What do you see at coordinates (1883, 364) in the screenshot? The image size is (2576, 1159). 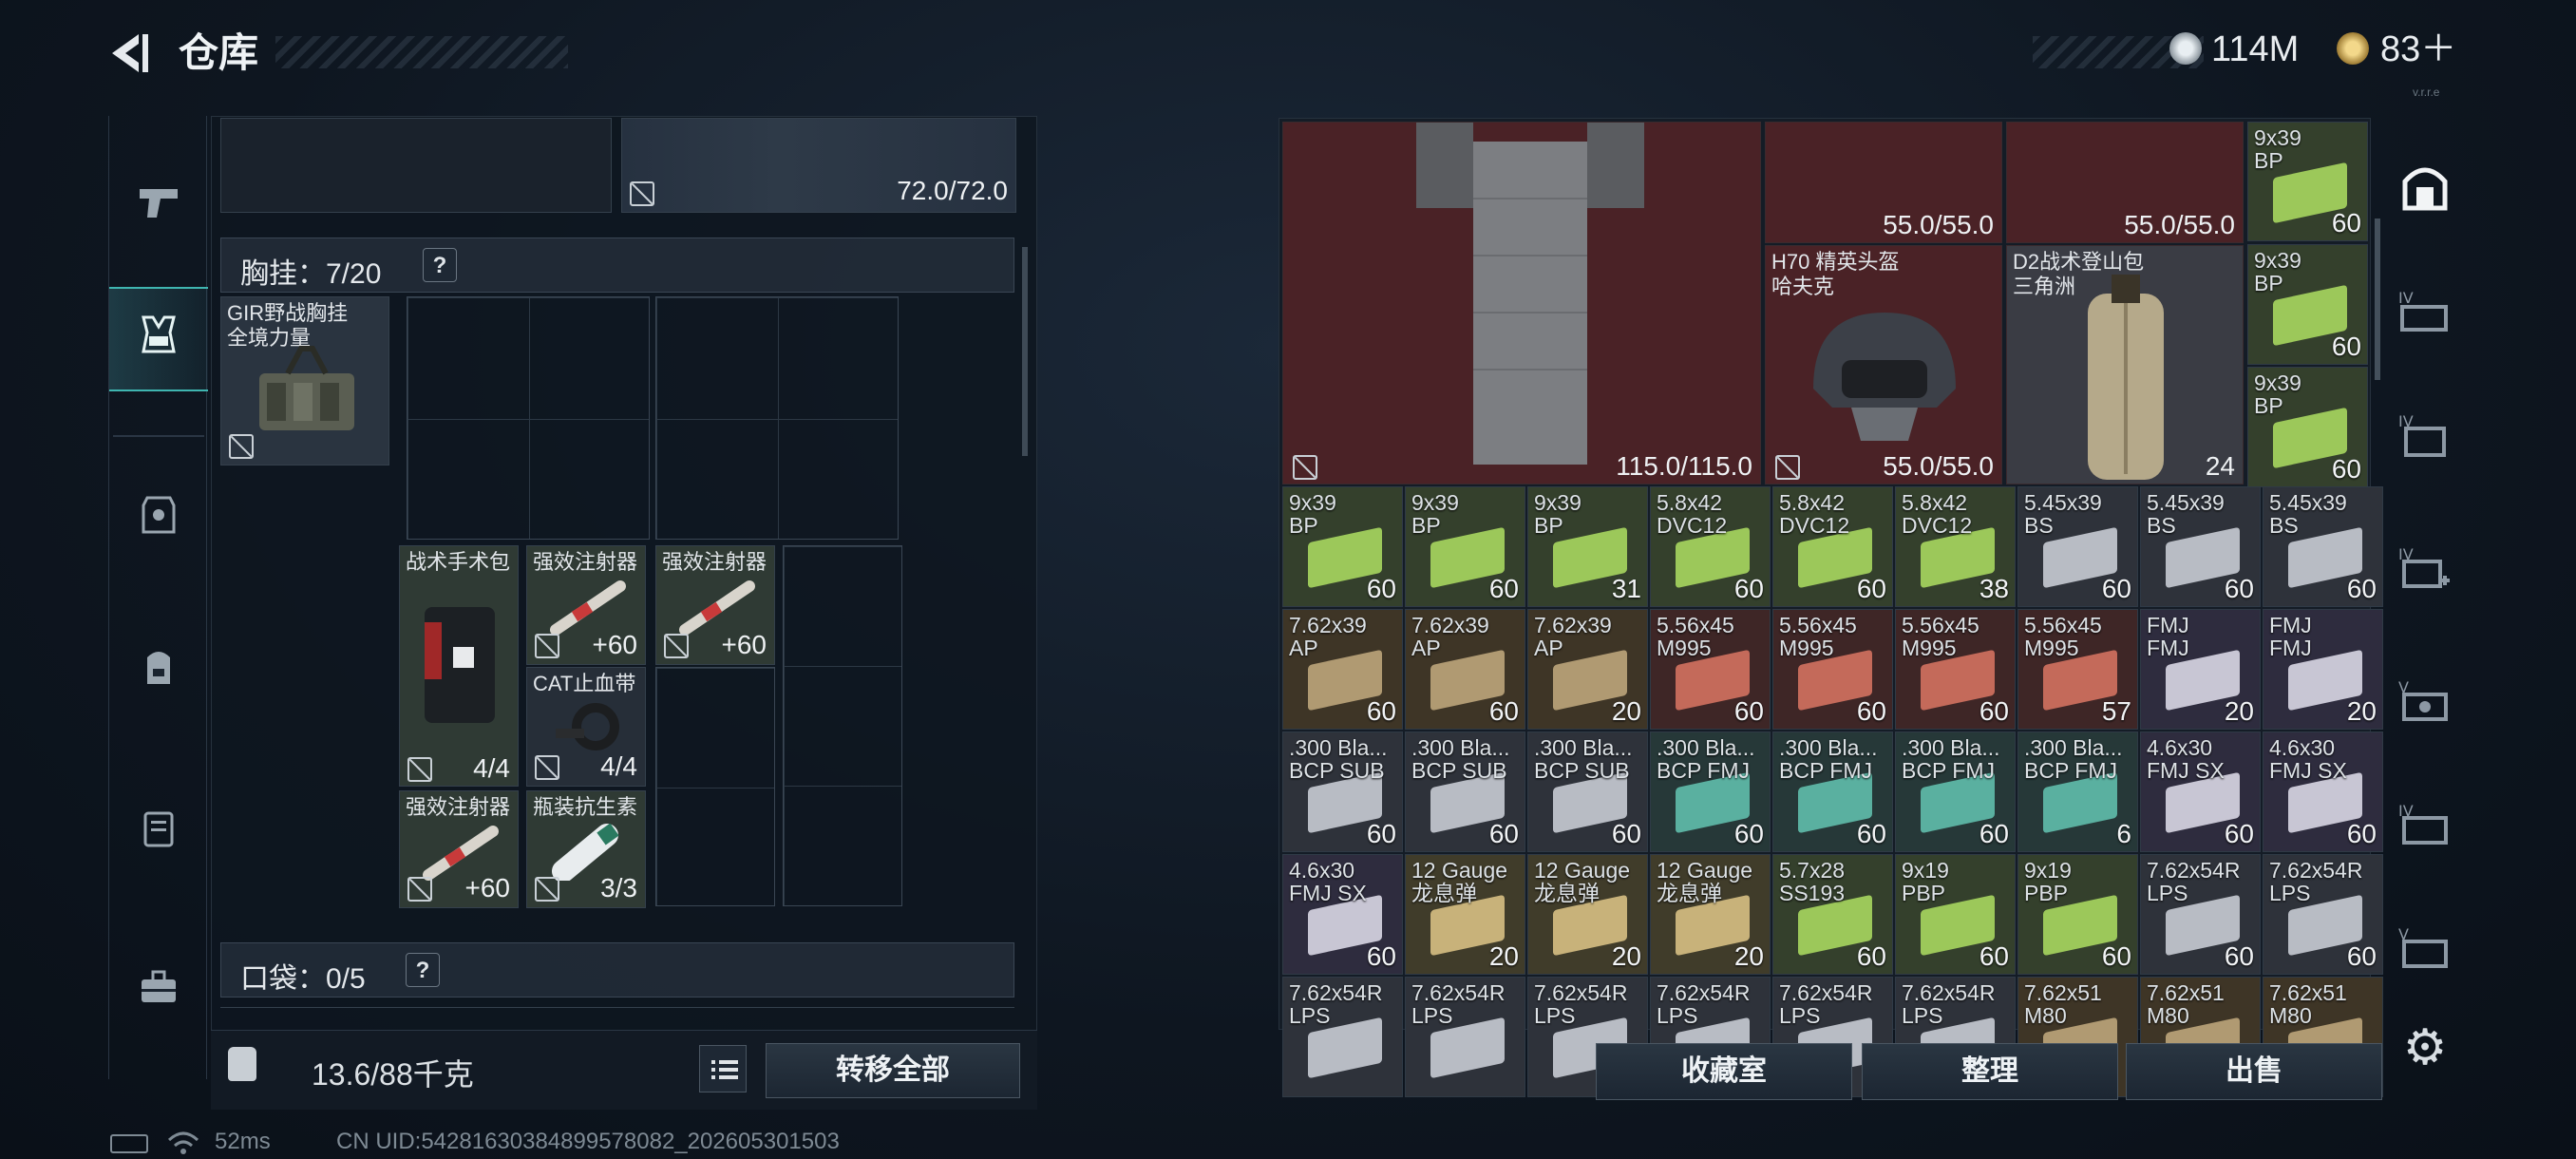 I see `h70-helmet-item: H70 精英头盔 哈夫克 55.0/55.0` at bounding box center [1883, 364].